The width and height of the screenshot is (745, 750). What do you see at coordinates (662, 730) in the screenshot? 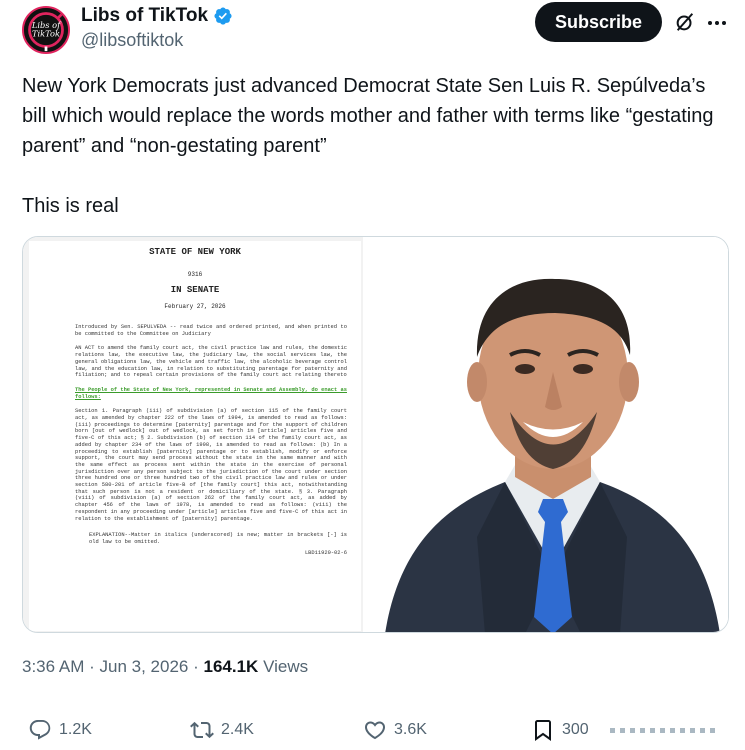
I see `share-icon` at bounding box center [662, 730].